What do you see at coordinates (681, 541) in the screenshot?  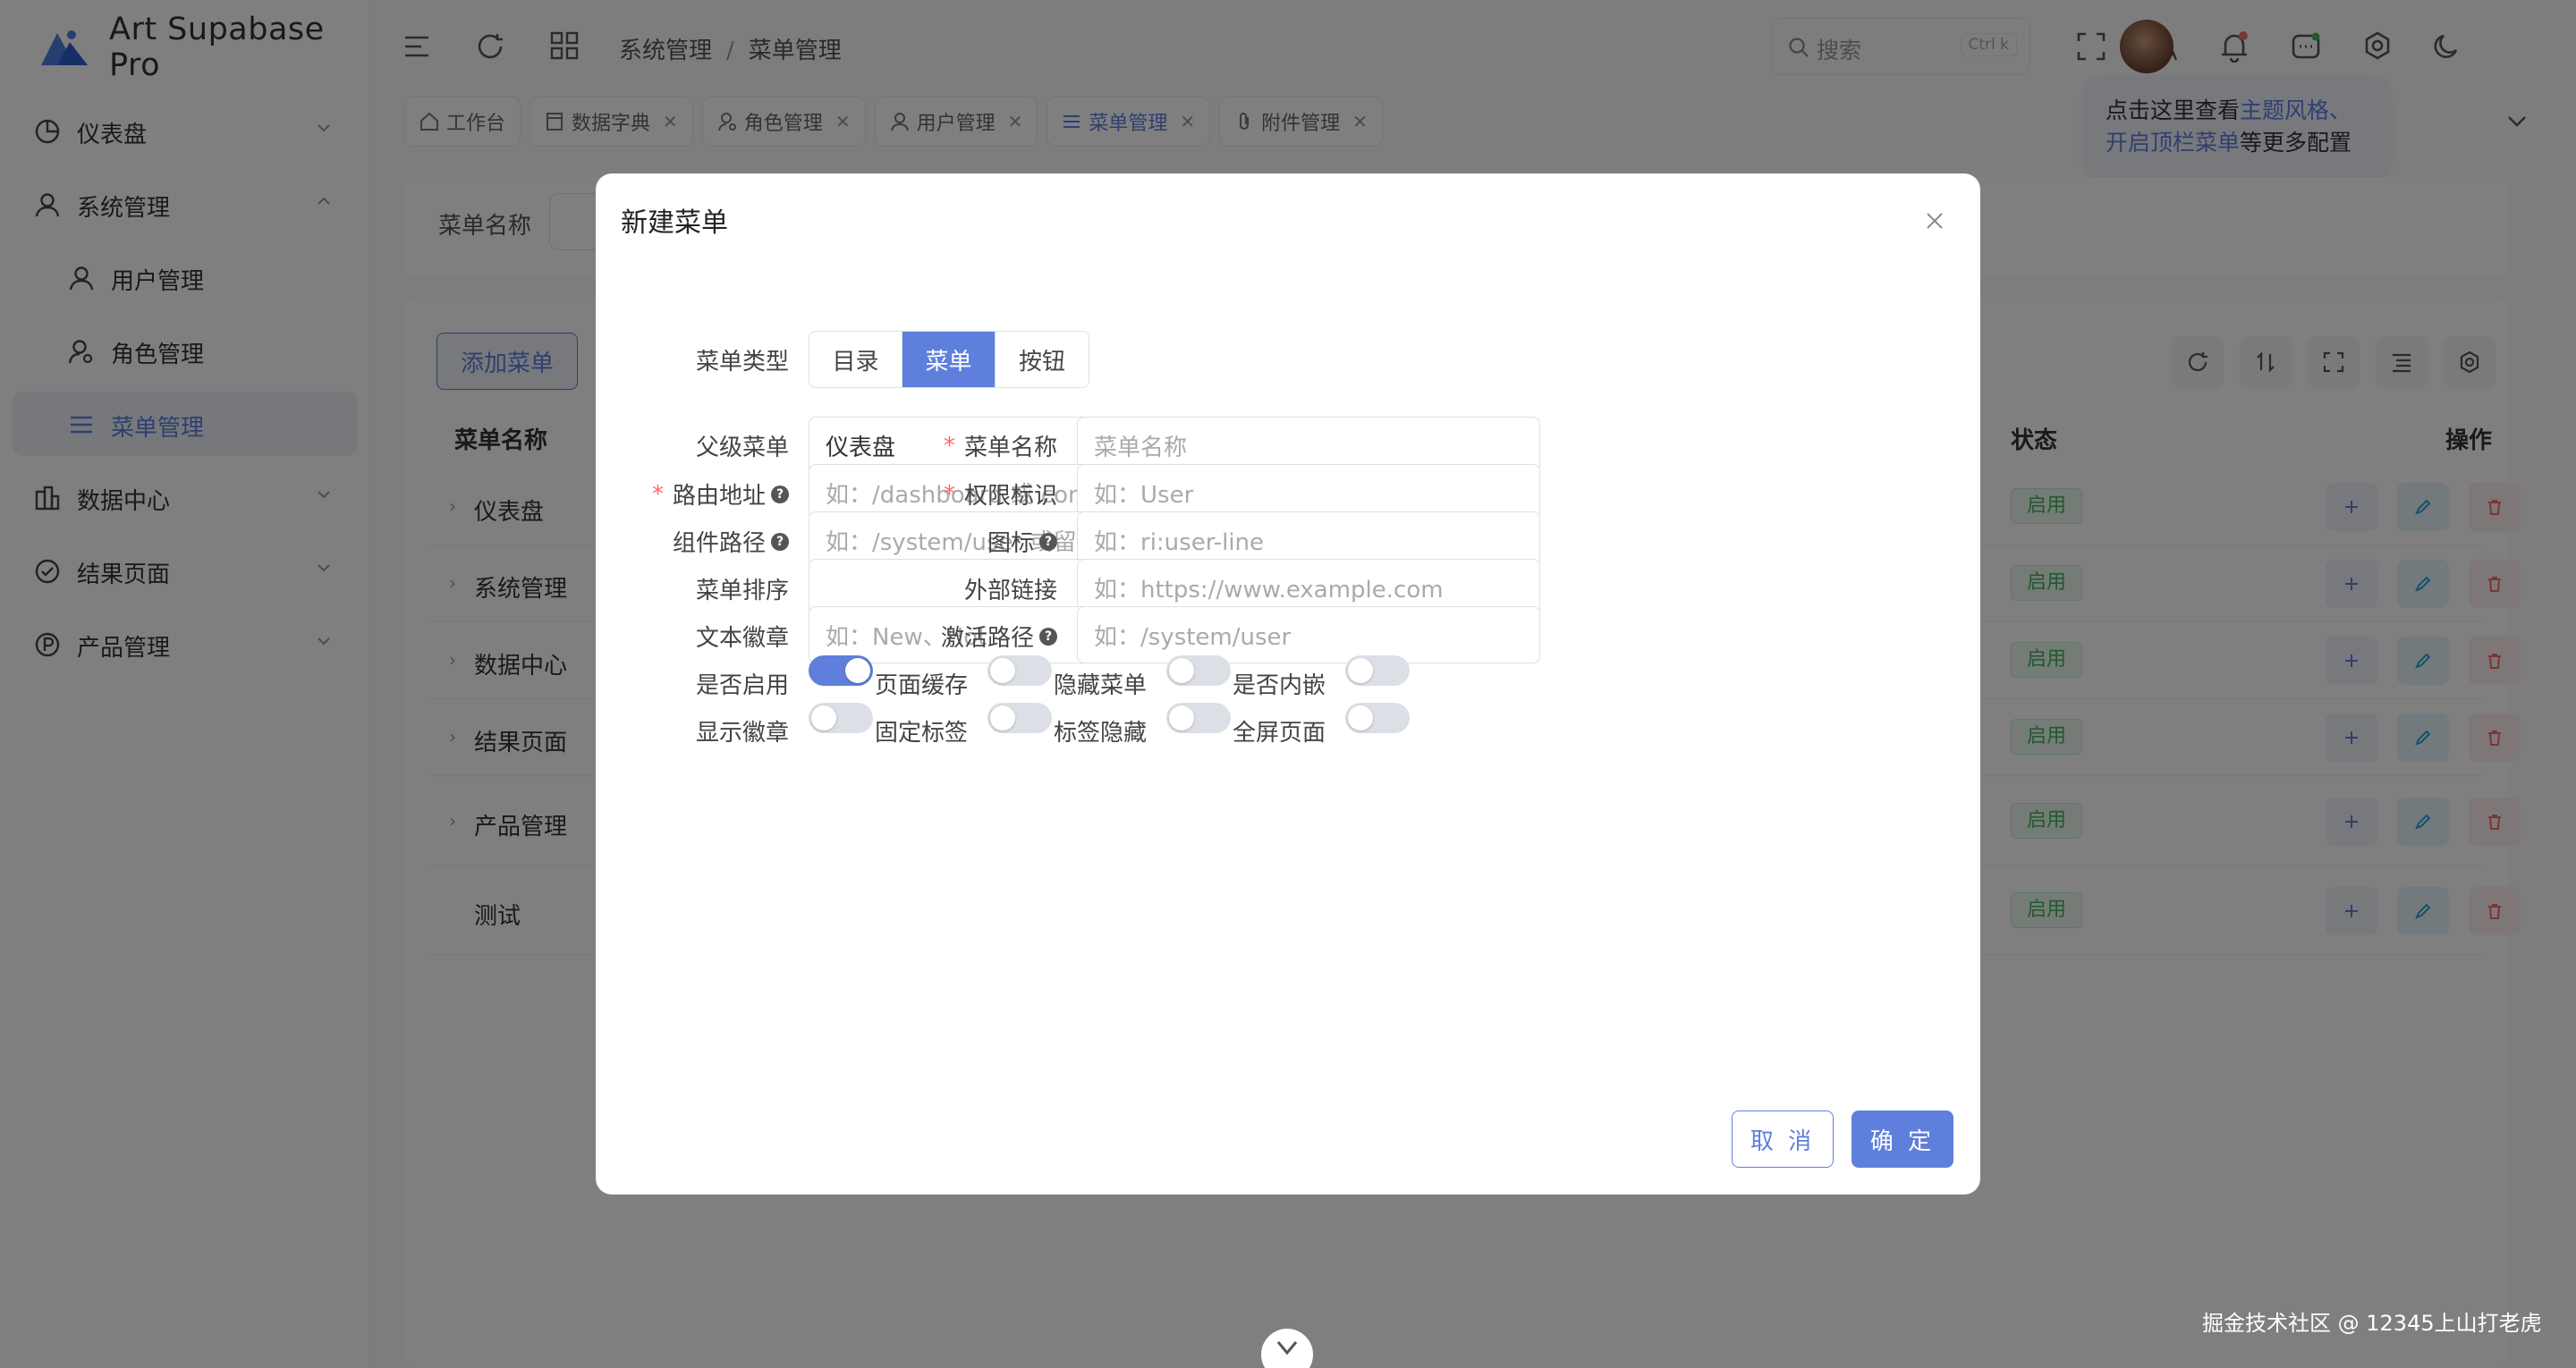 I see `component-path-label: 组件路径?` at bounding box center [681, 541].